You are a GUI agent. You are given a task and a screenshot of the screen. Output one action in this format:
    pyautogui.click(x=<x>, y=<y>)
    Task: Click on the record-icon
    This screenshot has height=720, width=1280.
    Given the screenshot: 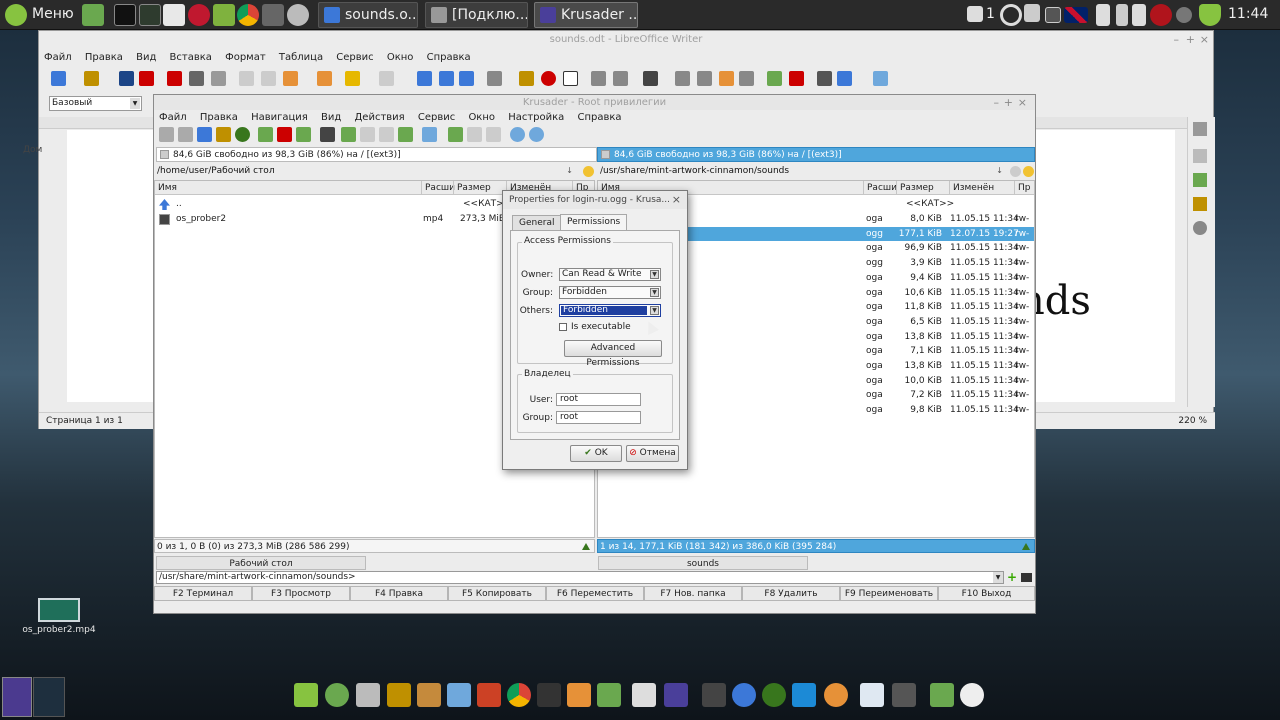 What is the action you would take?
    pyautogui.click(x=1161, y=15)
    